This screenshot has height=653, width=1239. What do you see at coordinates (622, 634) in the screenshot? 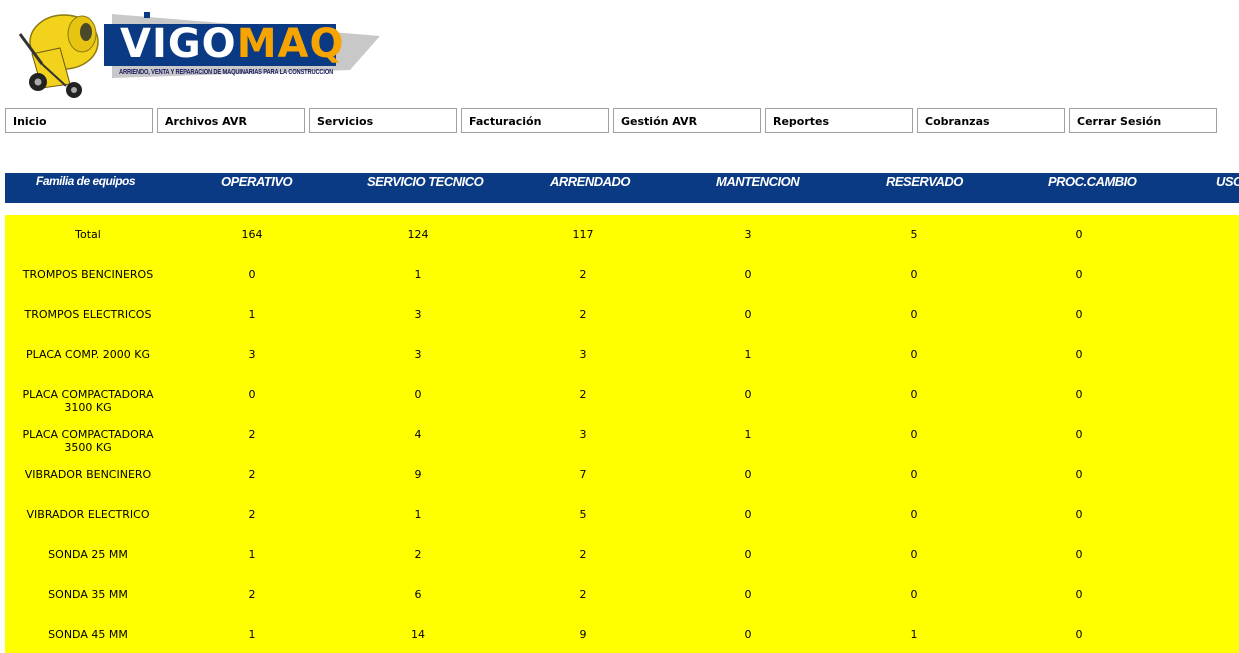
I see `table-row: SONDA 45 MM 1 14 9 0 1 0` at bounding box center [622, 634].